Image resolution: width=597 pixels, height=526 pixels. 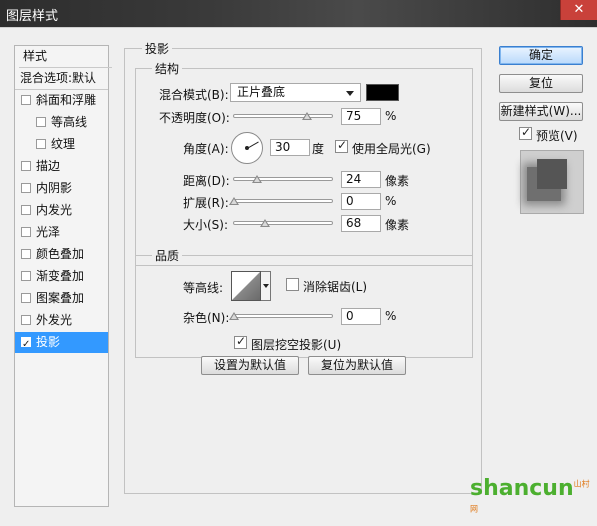 What do you see at coordinates (61, 232) in the screenshot?
I see `style-item-satin: 光泽` at bounding box center [61, 232].